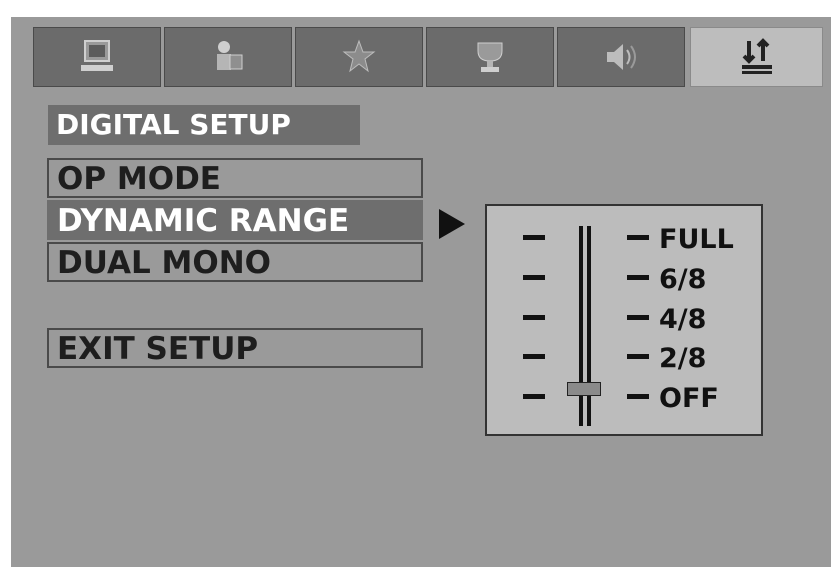 Image resolution: width=831 pixels, height=567 pixels. Describe the element at coordinates (682, 279) in the screenshot. I see `range-level-6-8: 6/8` at that location.